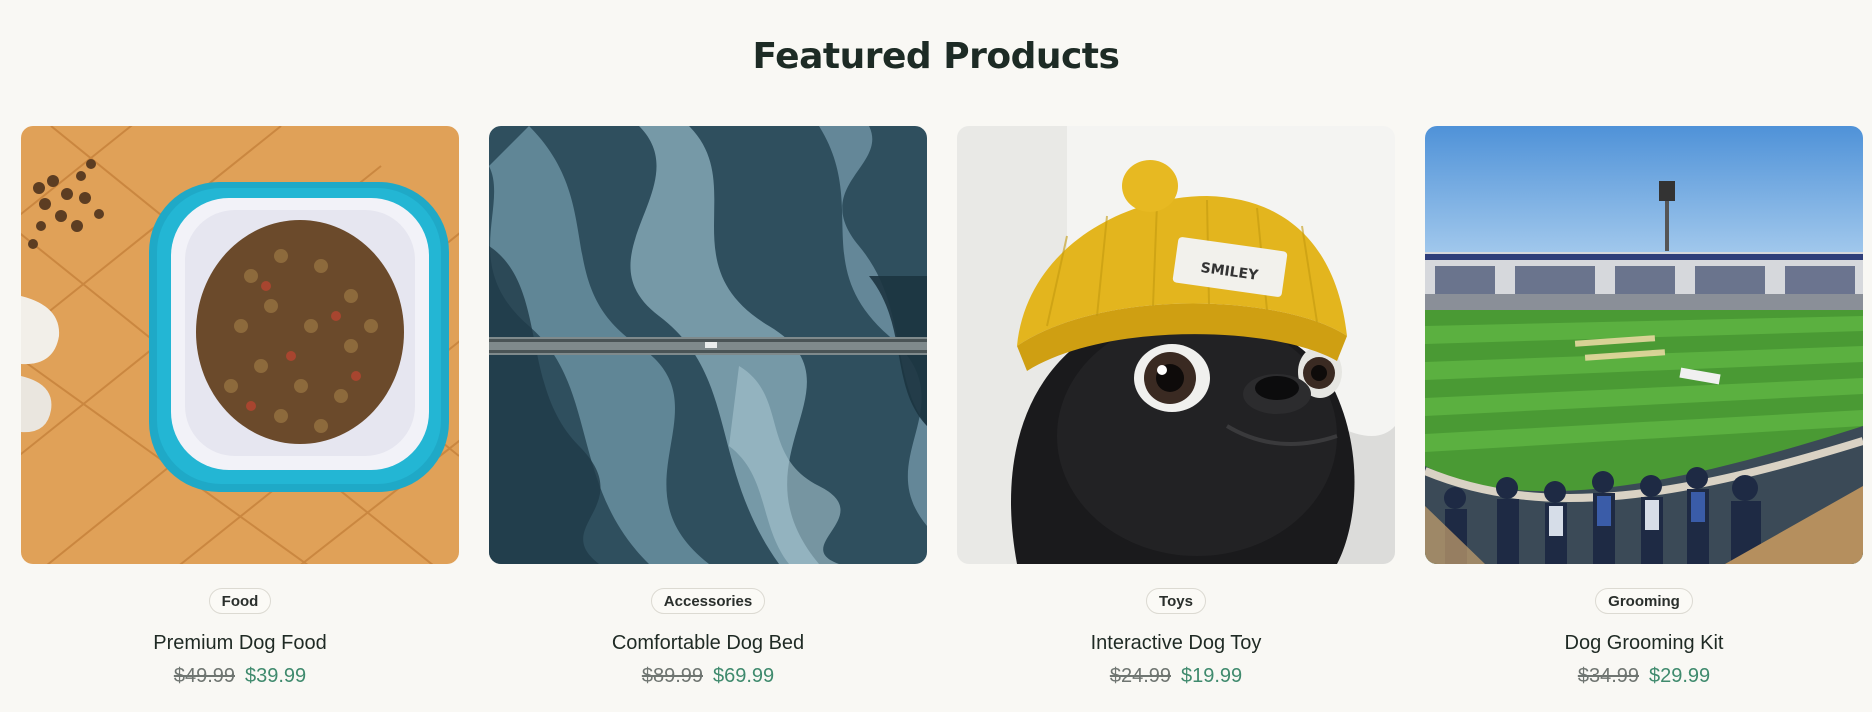  Describe the element at coordinates (1140, 676) in the screenshot. I see `original-price: $24.99` at that location.